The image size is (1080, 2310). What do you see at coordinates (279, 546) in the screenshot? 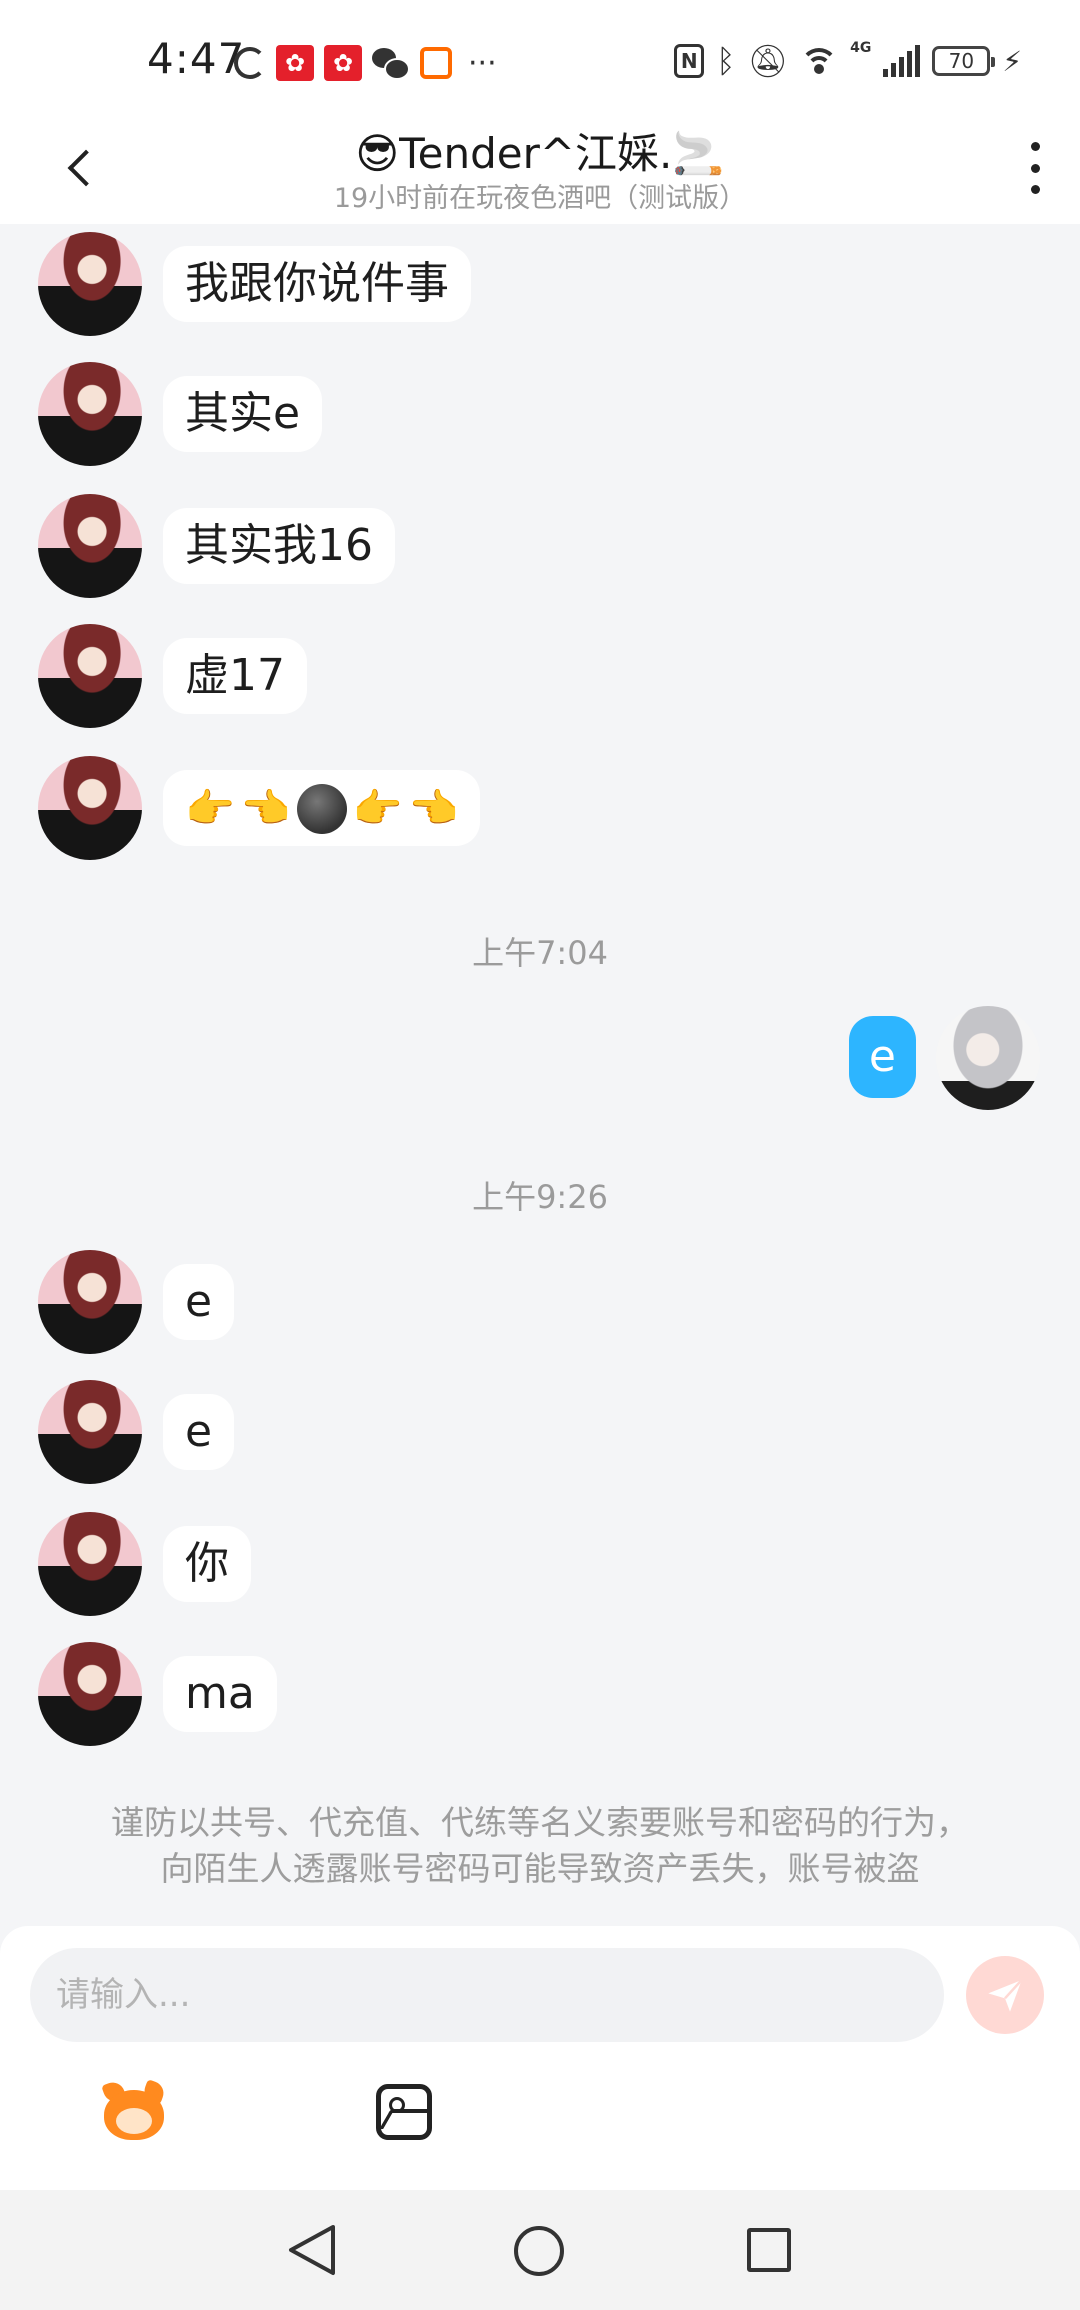
I see `message-bubble: 其实我16` at bounding box center [279, 546].